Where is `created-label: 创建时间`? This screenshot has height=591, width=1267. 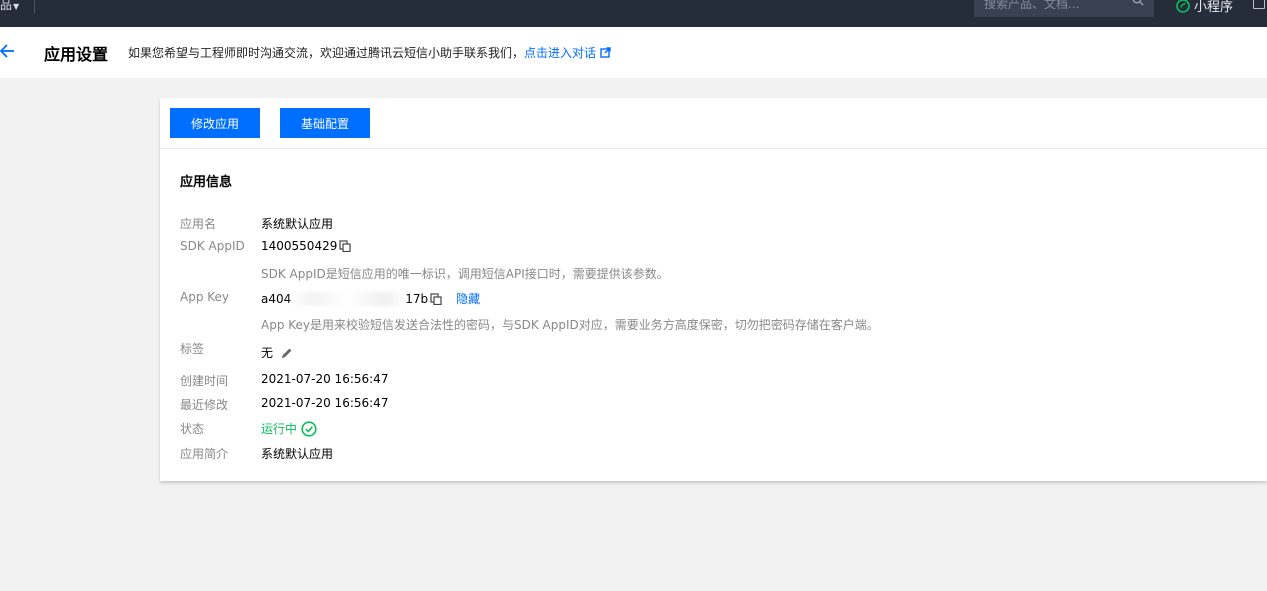
created-label: 创建时间 is located at coordinates (204, 381).